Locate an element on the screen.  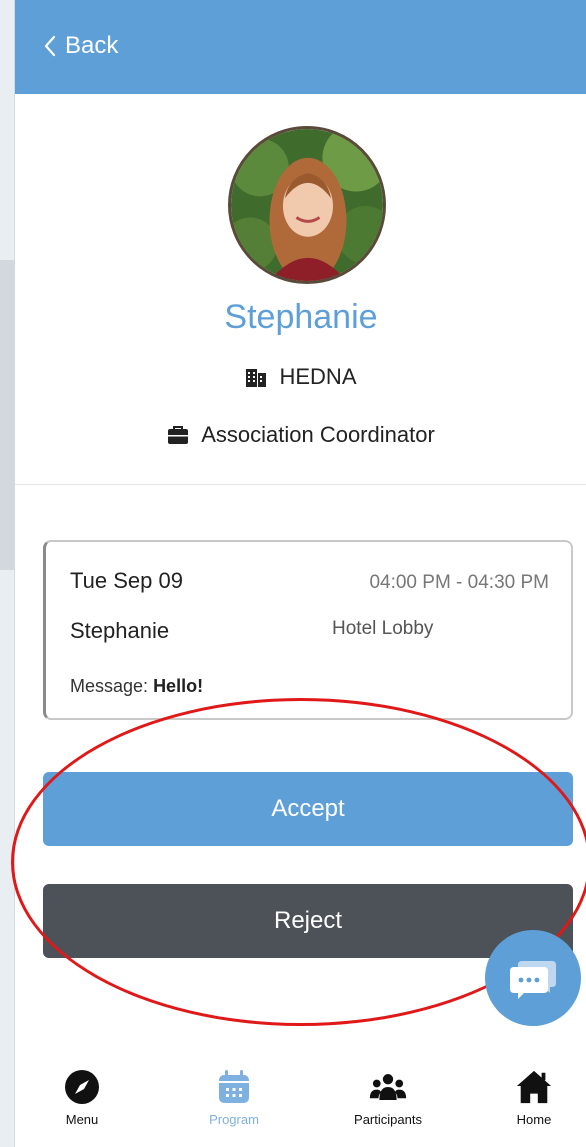
tab-menu: Menu is located at coordinates (82, 1103).